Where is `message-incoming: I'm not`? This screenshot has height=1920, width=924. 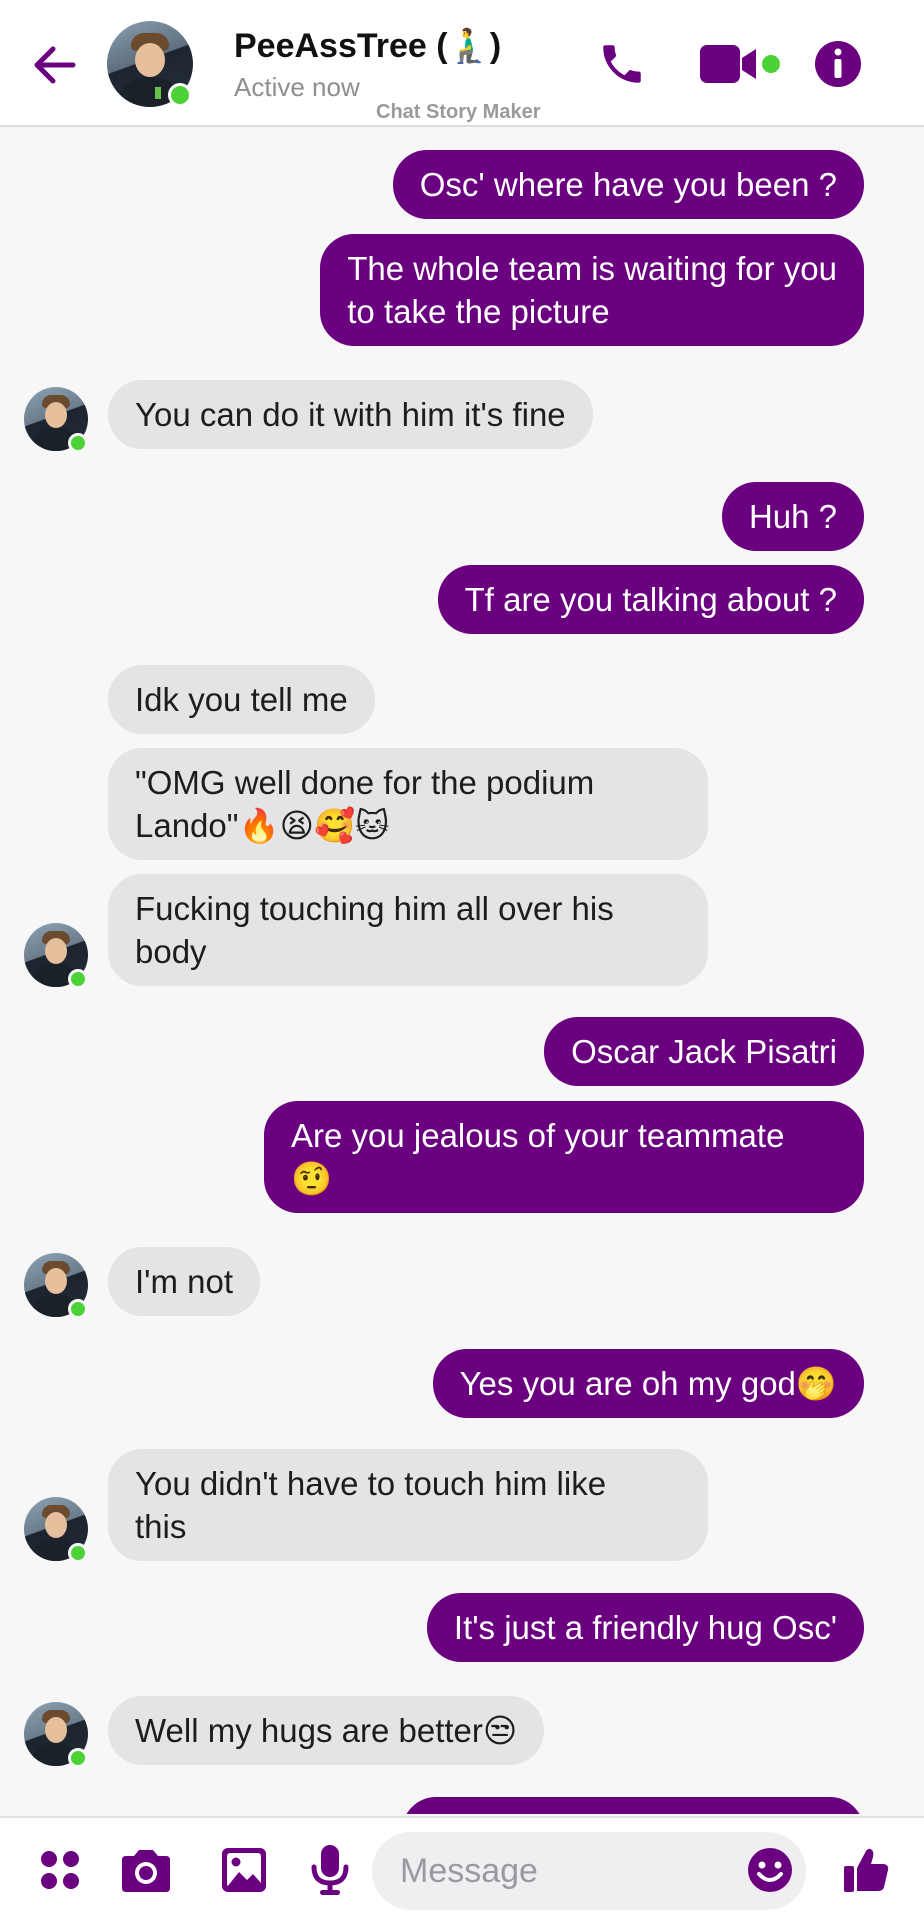
message-incoming: I'm not is located at coordinates (184, 1281).